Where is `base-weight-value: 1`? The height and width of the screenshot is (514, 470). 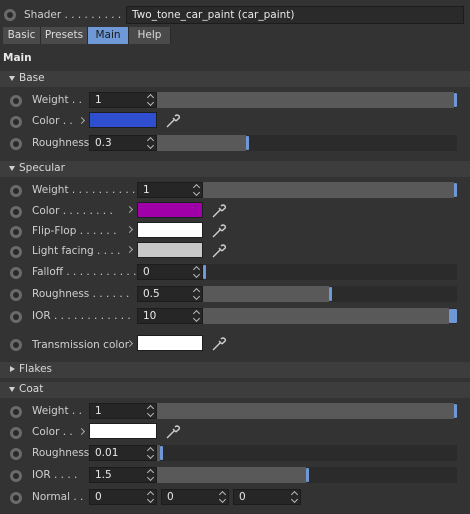 base-weight-value: 1 is located at coordinates (98, 100).